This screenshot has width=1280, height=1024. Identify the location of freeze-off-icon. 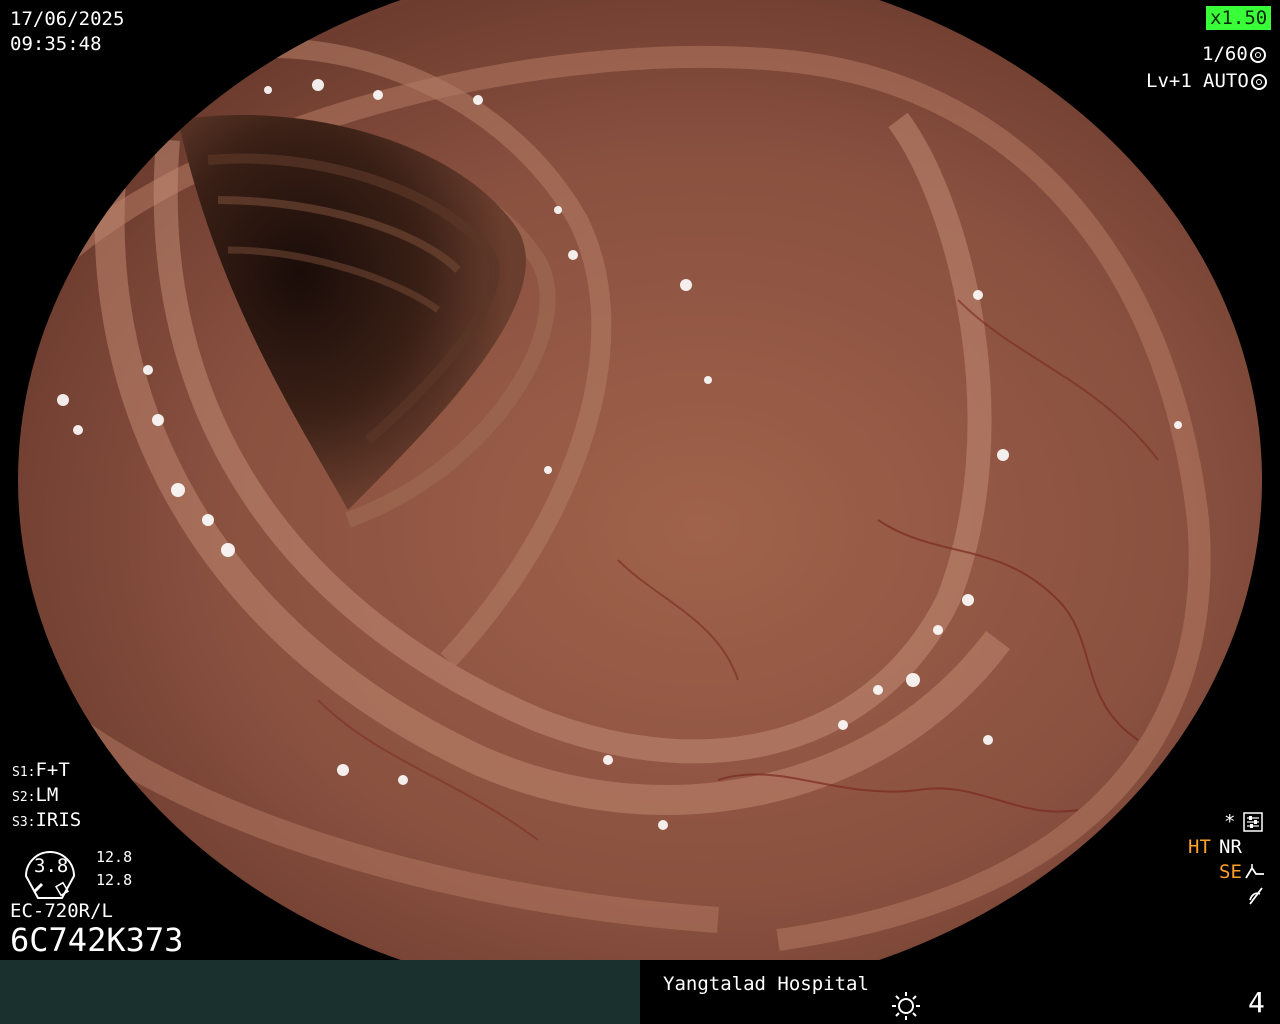
(1256, 896).